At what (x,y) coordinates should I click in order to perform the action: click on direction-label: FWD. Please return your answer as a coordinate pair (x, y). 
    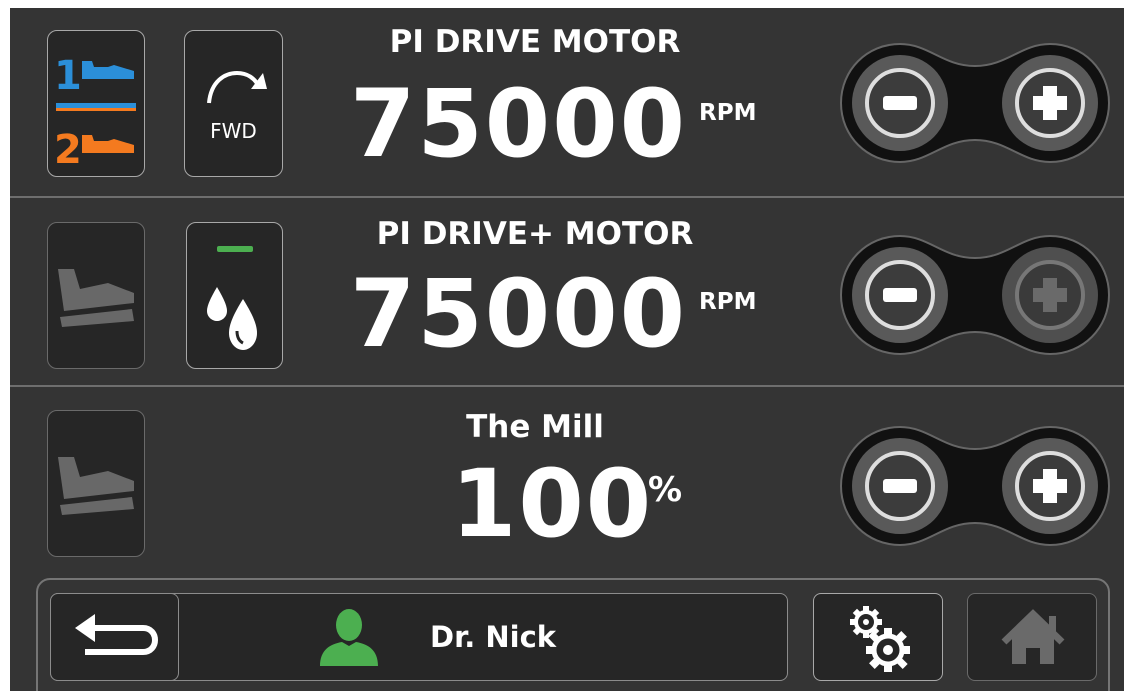
    Looking at the image, I should click on (233, 131).